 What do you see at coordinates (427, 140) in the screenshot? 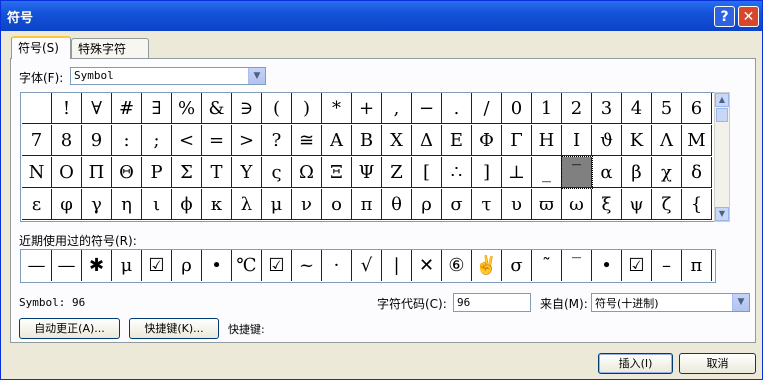
I see `symbol-cell: Δ` at bounding box center [427, 140].